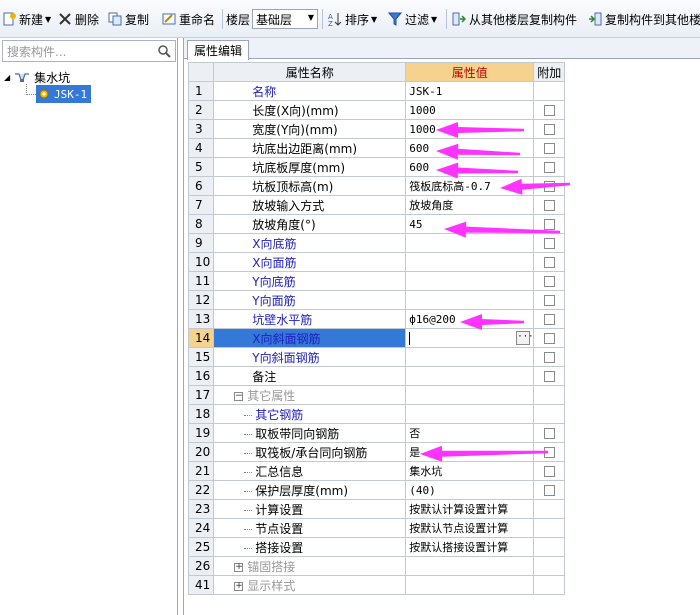 Image resolution: width=700 pixels, height=615 pixels. What do you see at coordinates (470, 205) in the screenshot?
I see `property-value-cell: 放坡角度` at bounding box center [470, 205].